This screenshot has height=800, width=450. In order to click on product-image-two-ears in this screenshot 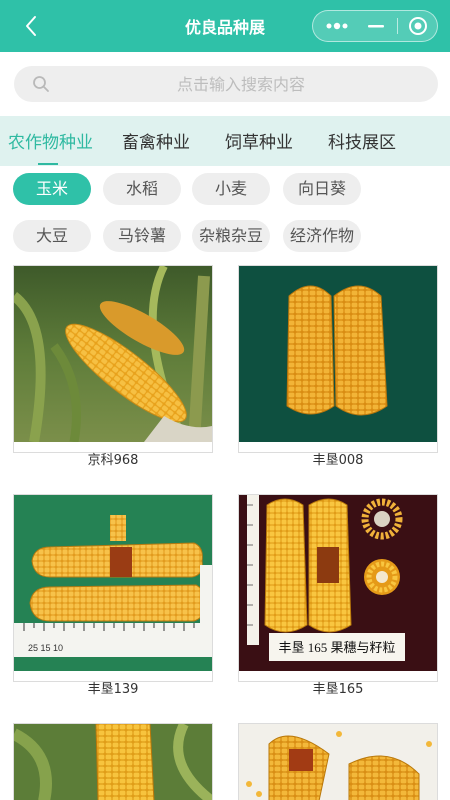, I will do `click(338, 354)`.